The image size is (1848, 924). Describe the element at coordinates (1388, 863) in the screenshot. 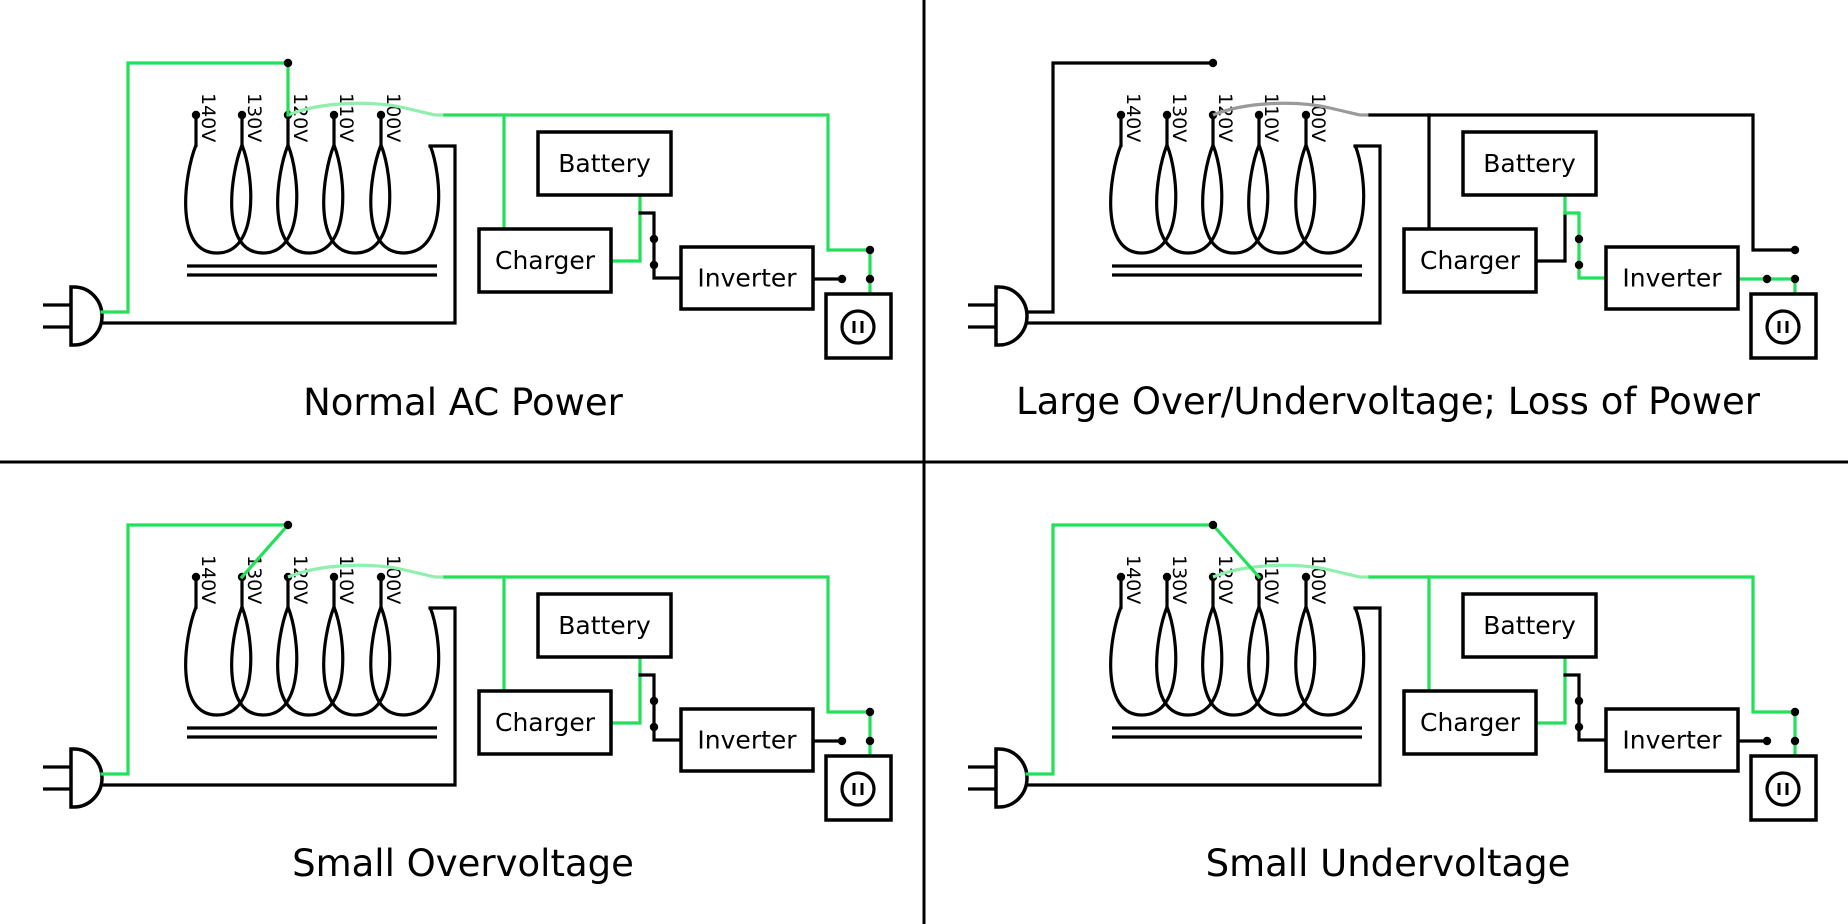

I see `panel-title: Small Undervoltage` at that location.